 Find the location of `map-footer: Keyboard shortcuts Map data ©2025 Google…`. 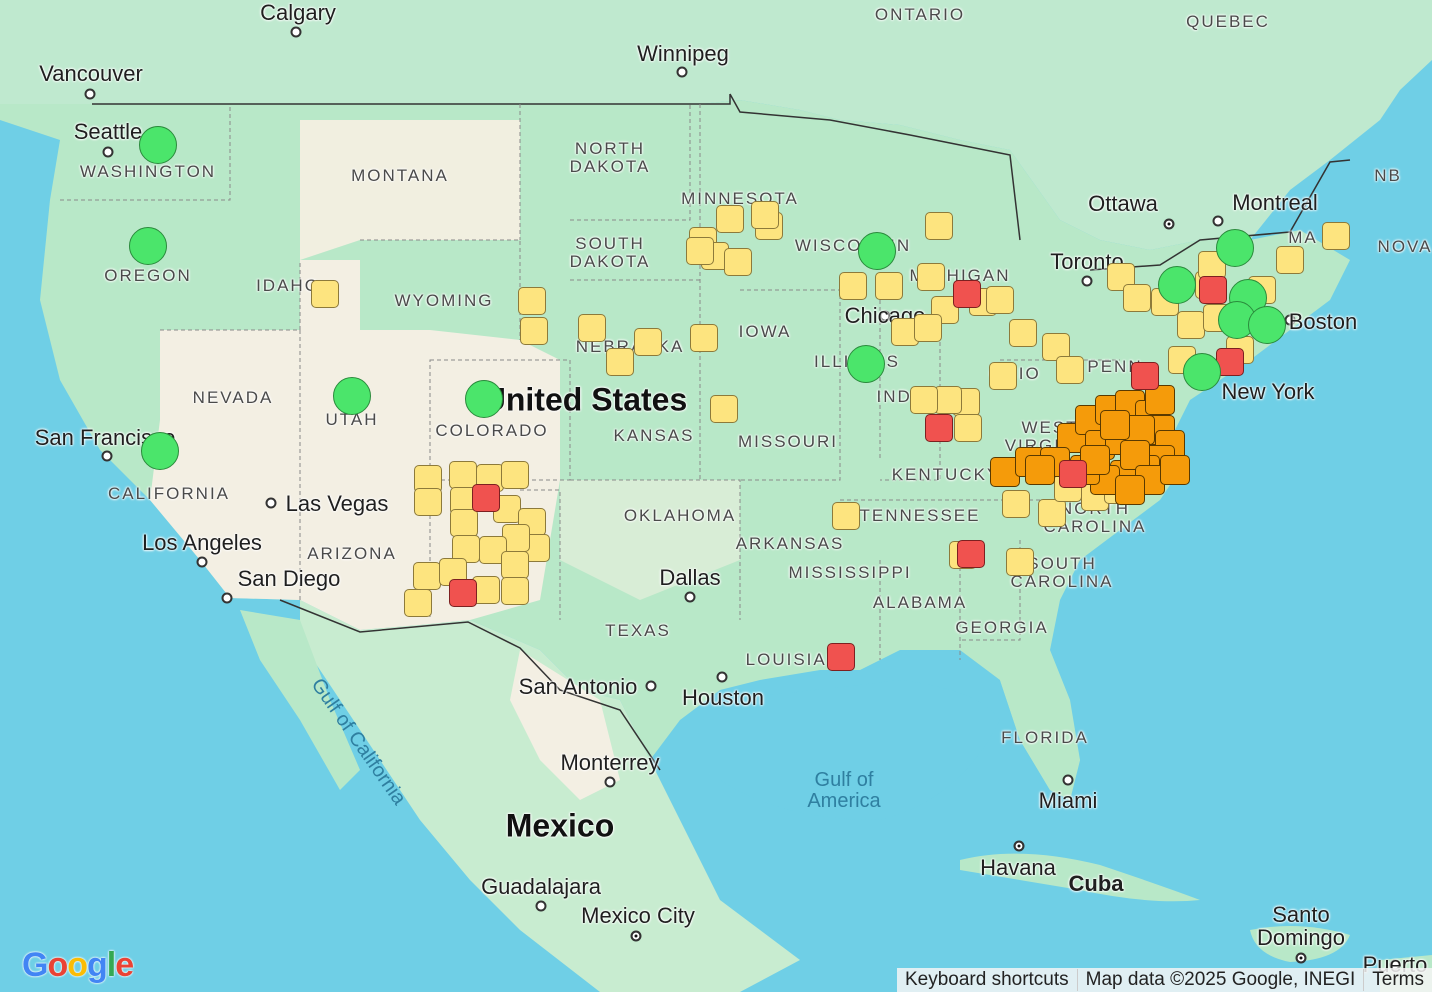

map-footer: Keyboard shortcuts Map data ©2025 Google… is located at coordinates (1164, 980).